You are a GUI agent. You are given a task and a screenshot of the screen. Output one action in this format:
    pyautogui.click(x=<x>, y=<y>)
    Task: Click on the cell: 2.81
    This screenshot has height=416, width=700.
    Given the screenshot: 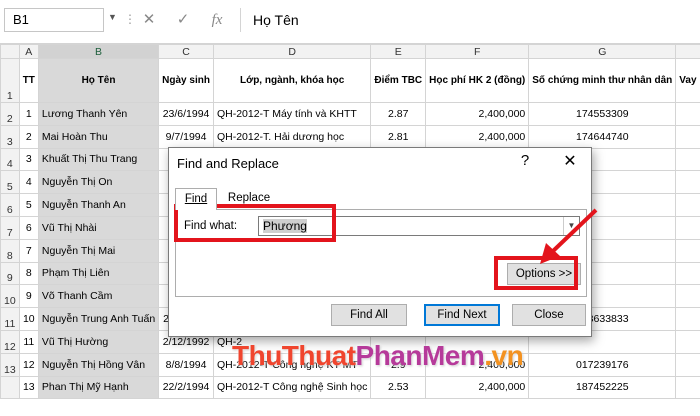 What is the action you would take?
    pyautogui.click(x=398, y=136)
    